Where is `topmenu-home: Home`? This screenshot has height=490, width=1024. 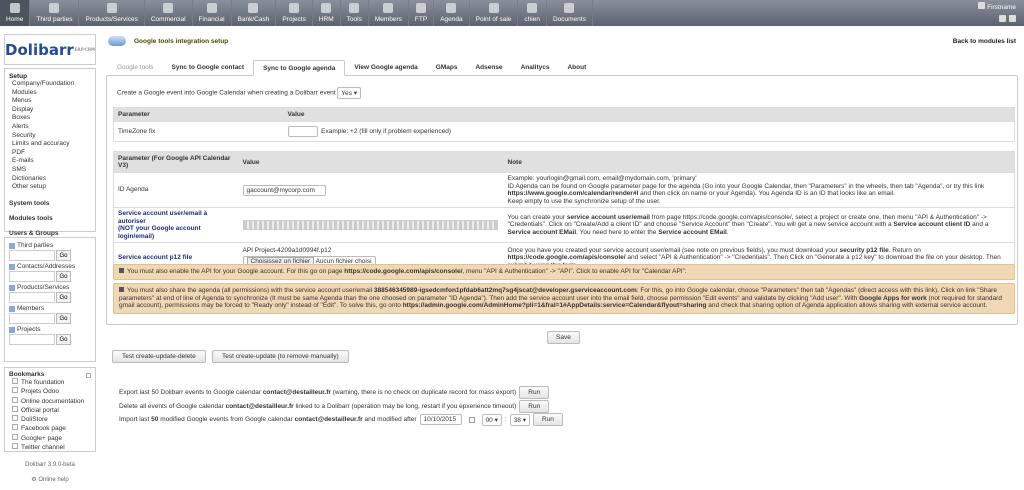 topmenu-home: Home is located at coordinates (15, 13).